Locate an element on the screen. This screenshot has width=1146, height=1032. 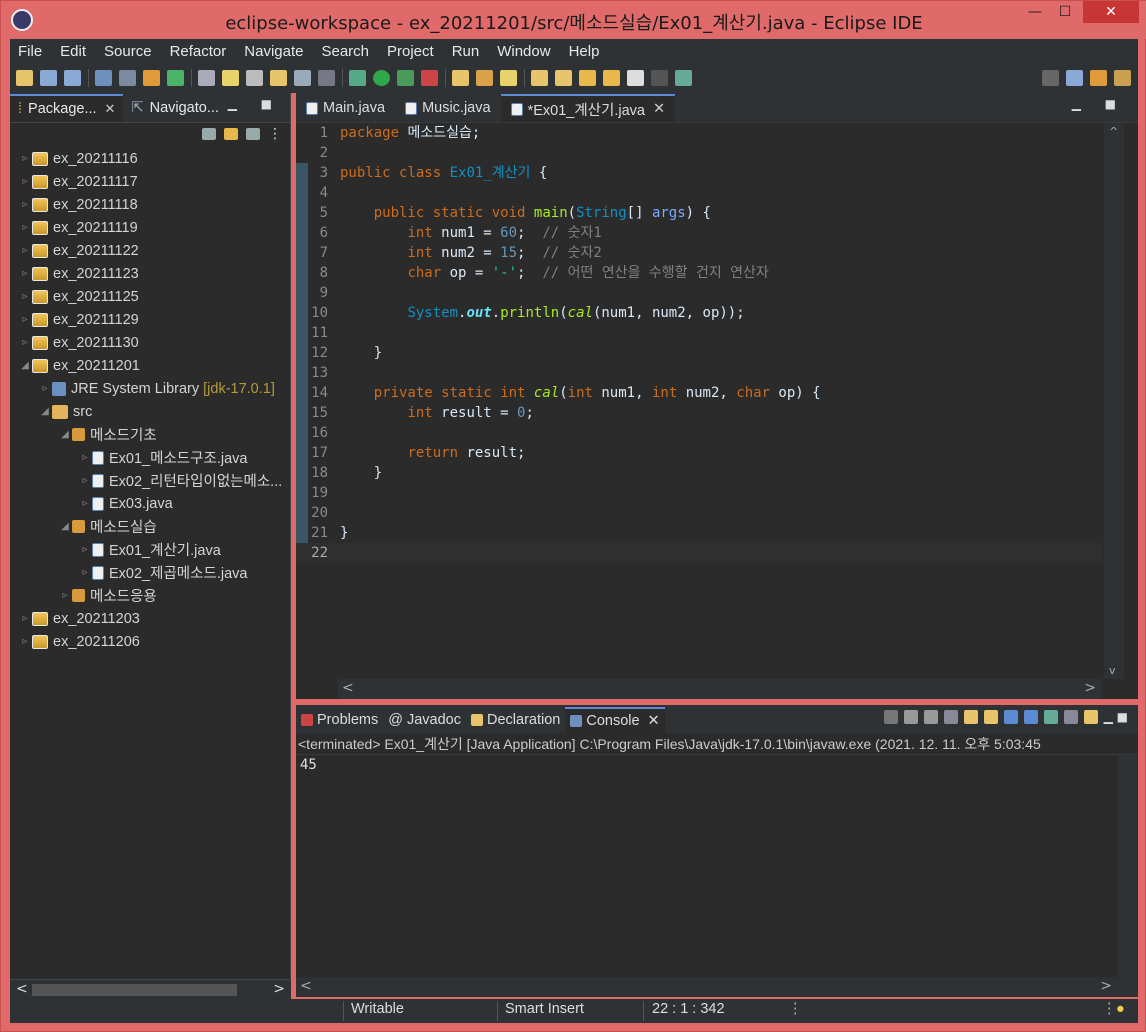
code-text: package 메소드실습; is located at coordinates (404, 133).